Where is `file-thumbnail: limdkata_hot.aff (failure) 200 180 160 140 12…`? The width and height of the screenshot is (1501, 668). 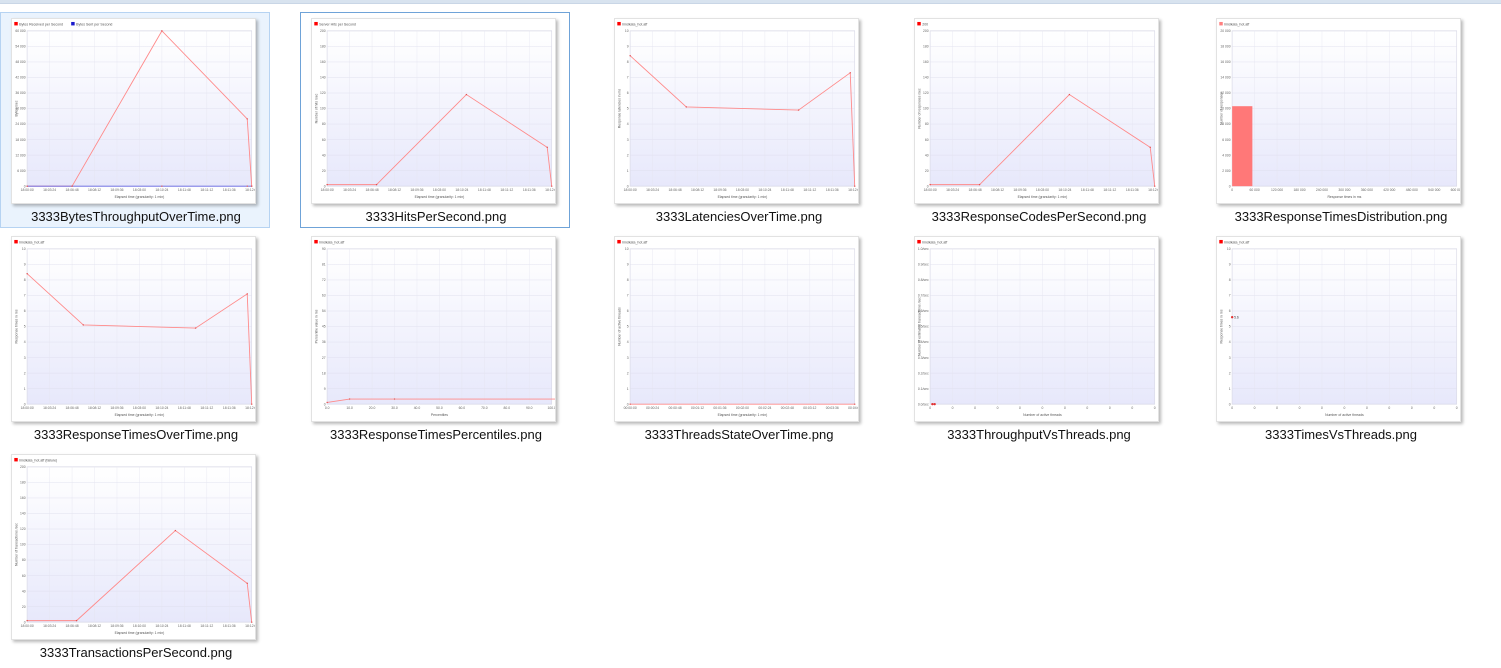 file-thumbnail: limdkata_hot.aff (failure) 200 180 160 140 12… is located at coordinates (133, 547).